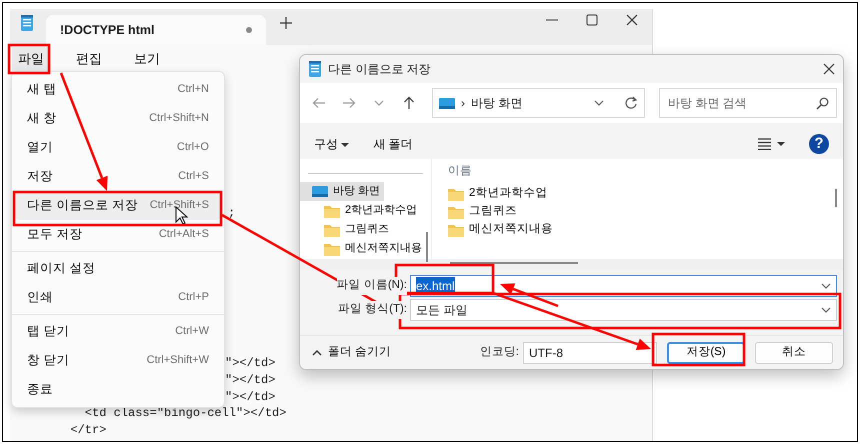  I want to click on menu-shortcut: Ctrl+Alt+S, so click(183, 234).